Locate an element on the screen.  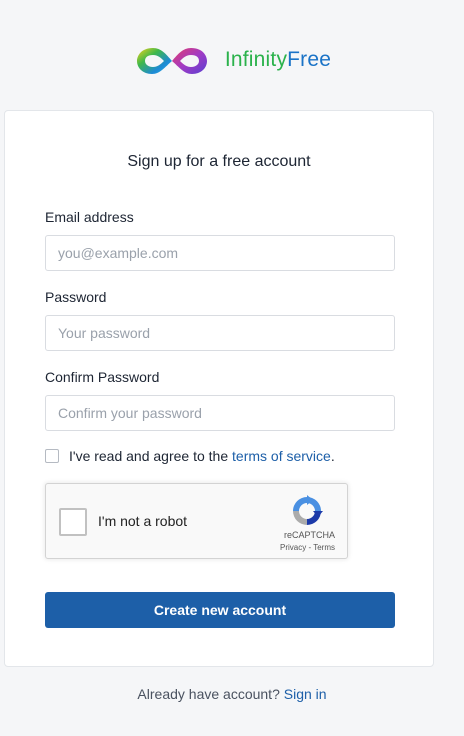
form-title: Sign up for a free account is located at coordinates (219, 161).